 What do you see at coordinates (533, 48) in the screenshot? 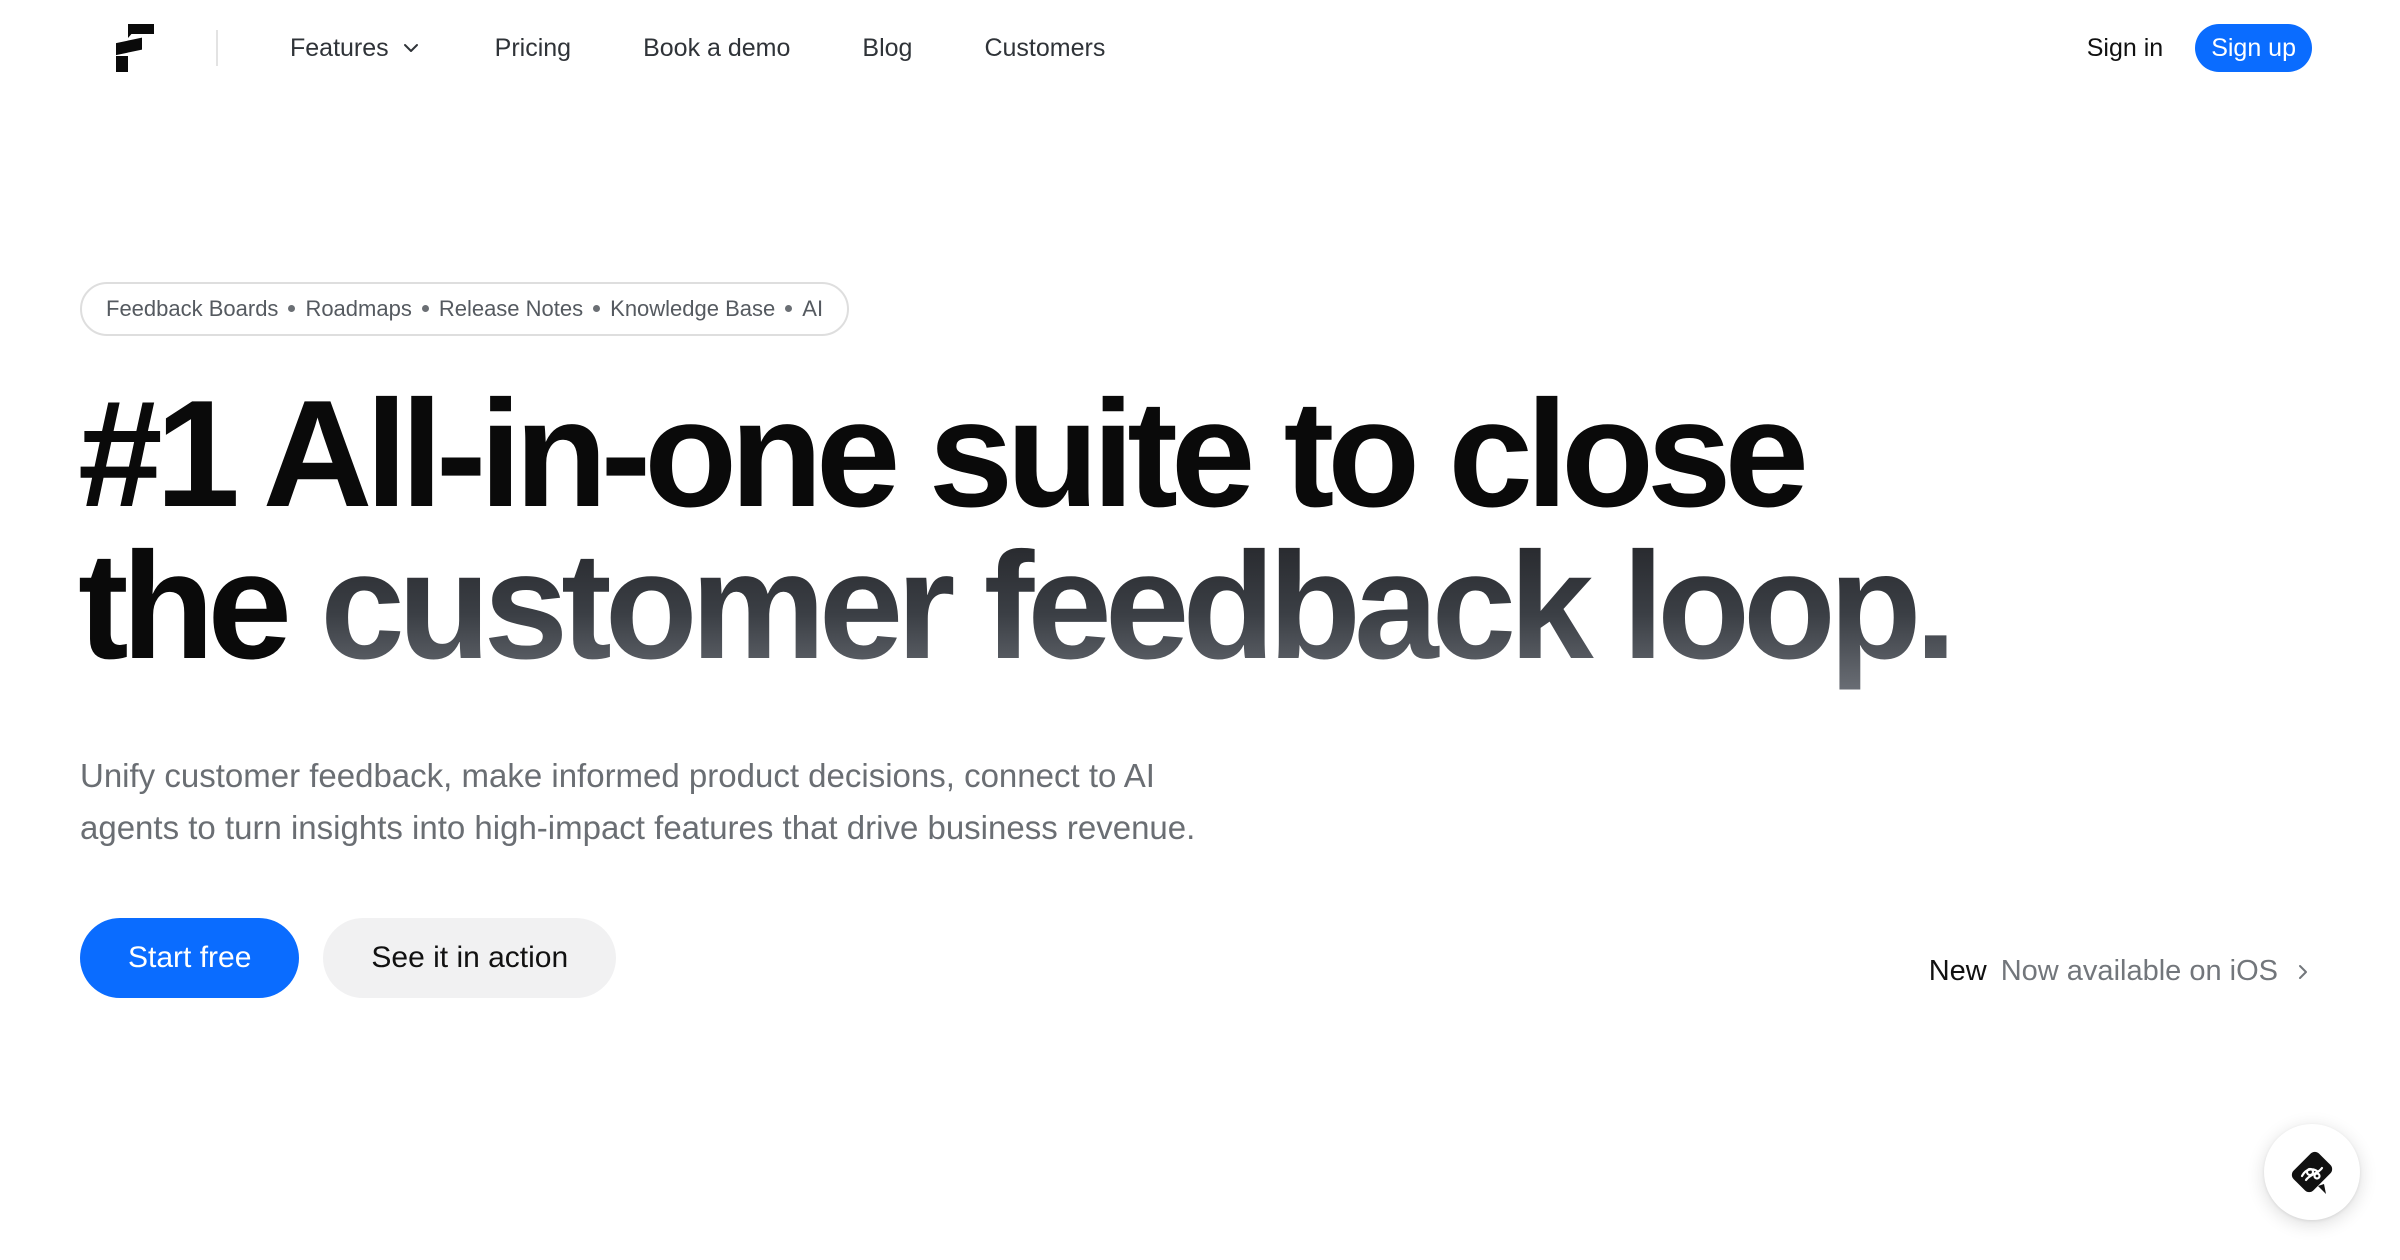
I see `nav-pricing-link: Pricing` at bounding box center [533, 48].